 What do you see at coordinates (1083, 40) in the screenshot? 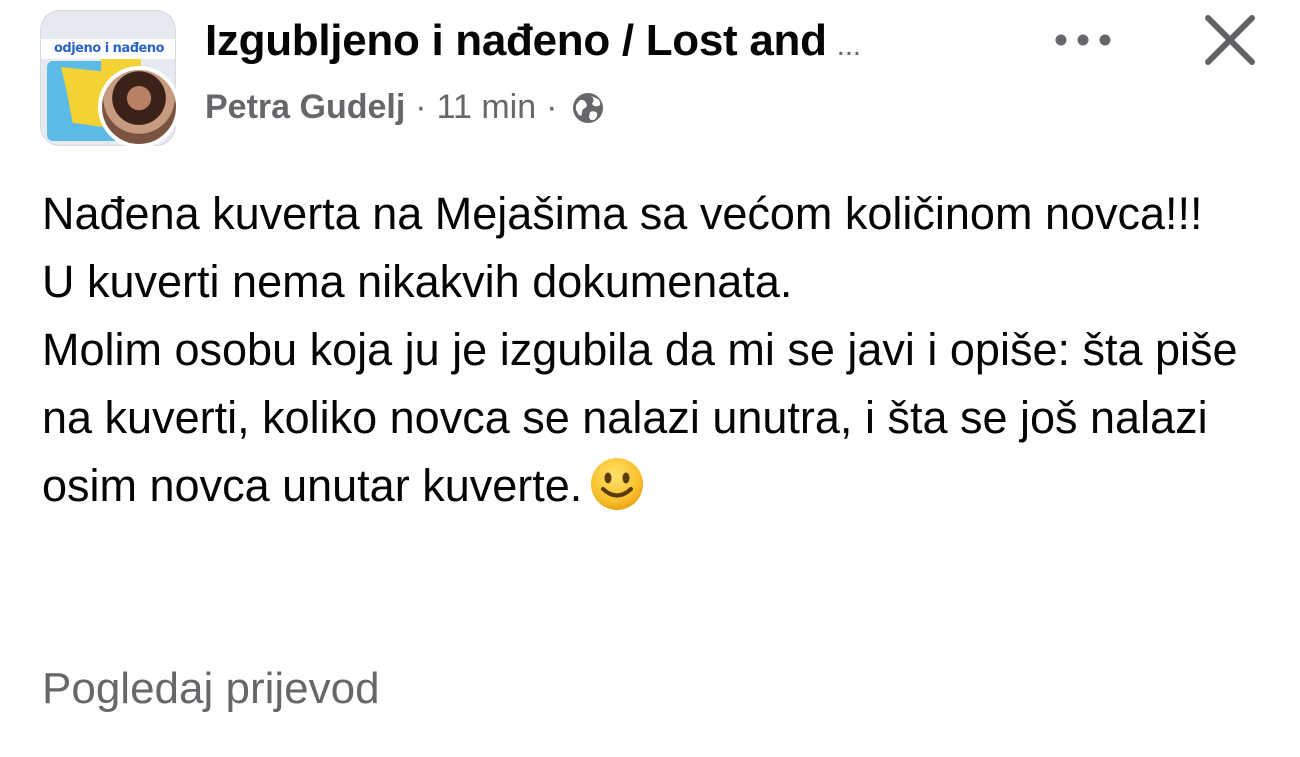
I see `more-horizontal-icon` at bounding box center [1083, 40].